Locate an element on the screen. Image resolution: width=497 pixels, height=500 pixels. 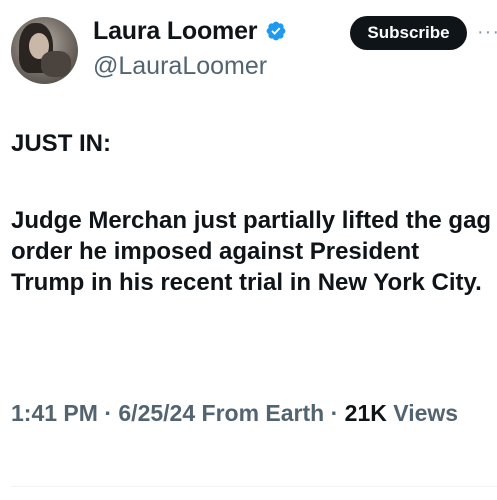
author-handle: @LauraLoomer is located at coordinates (180, 66).